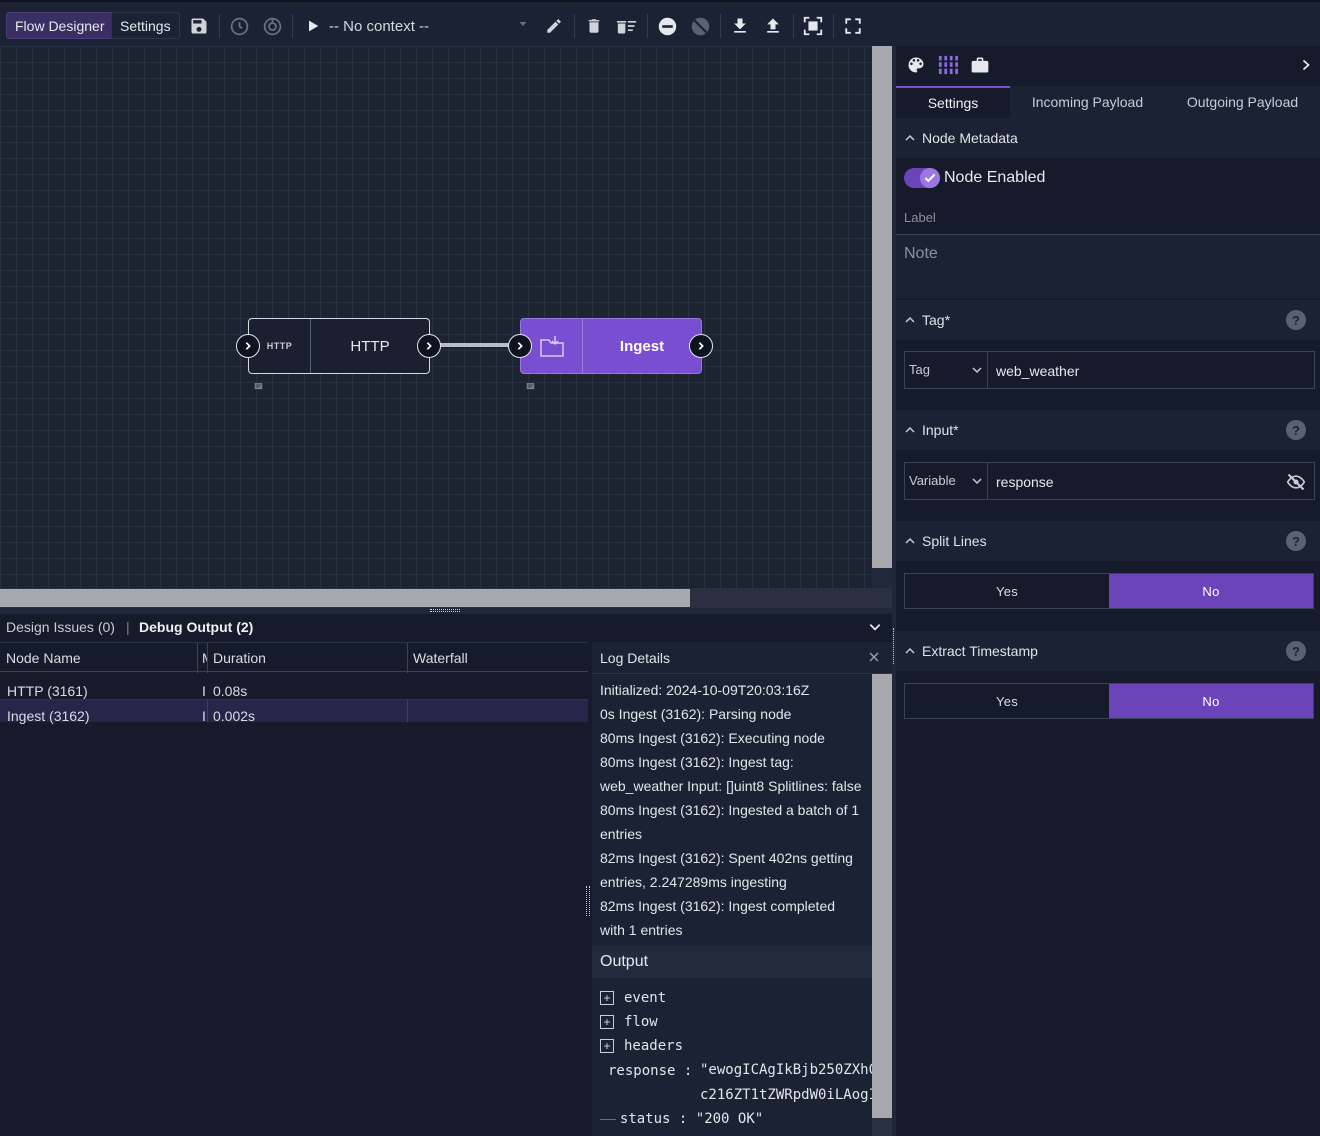 The width and height of the screenshot is (1320, 1136). I want to click on node-enabled-toggle, so click(922, 178).